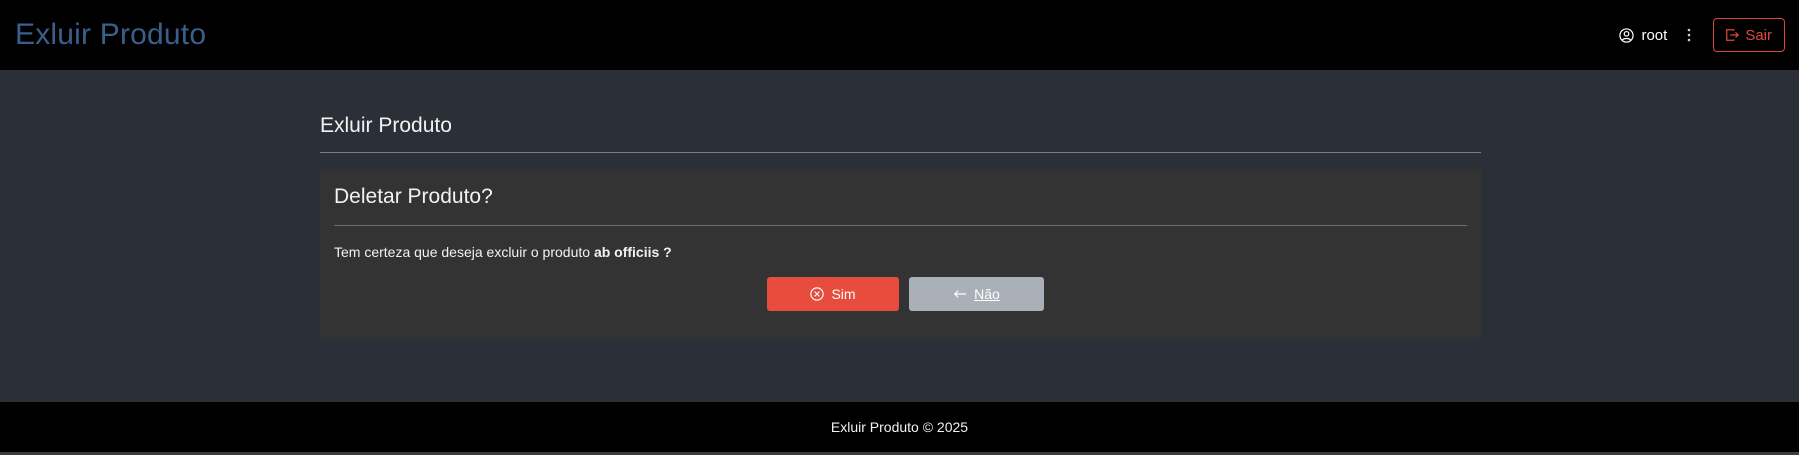 This screenshot has height=455, width=1799. I want to click on yes-button: Sim, so click(833, 294).